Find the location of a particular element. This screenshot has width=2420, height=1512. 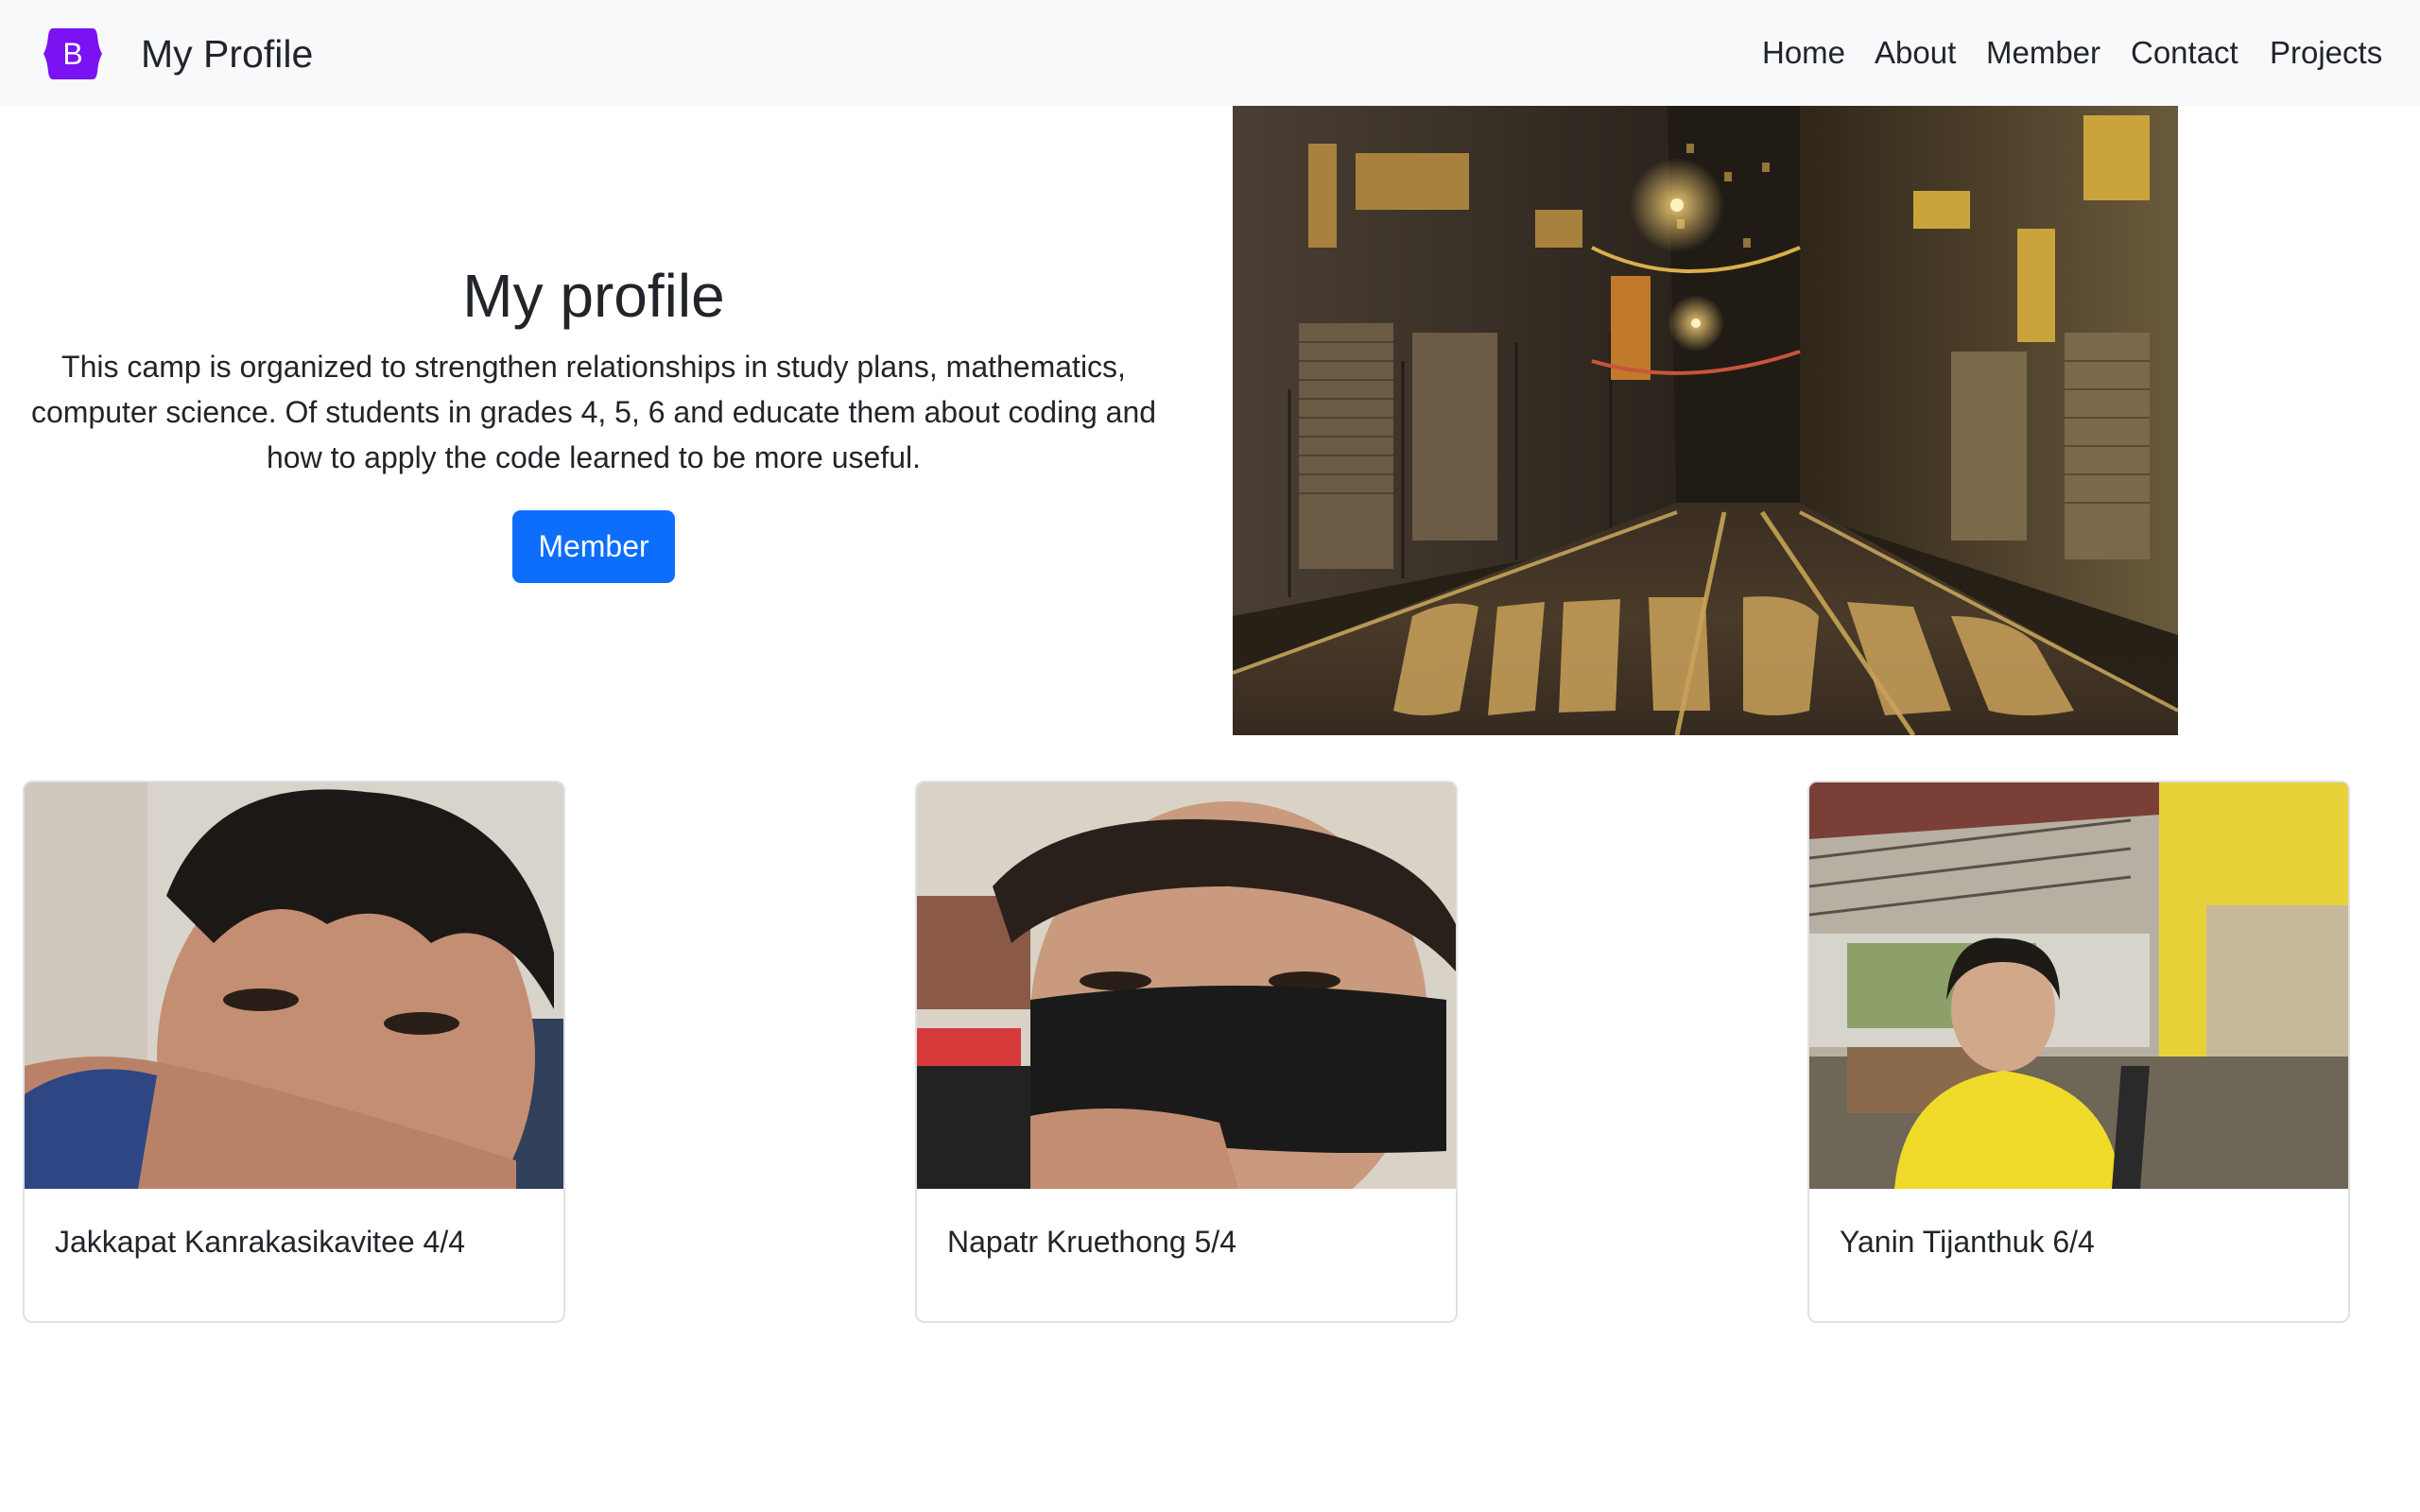

hero-title: My profile is located at coordinates (593, 296).